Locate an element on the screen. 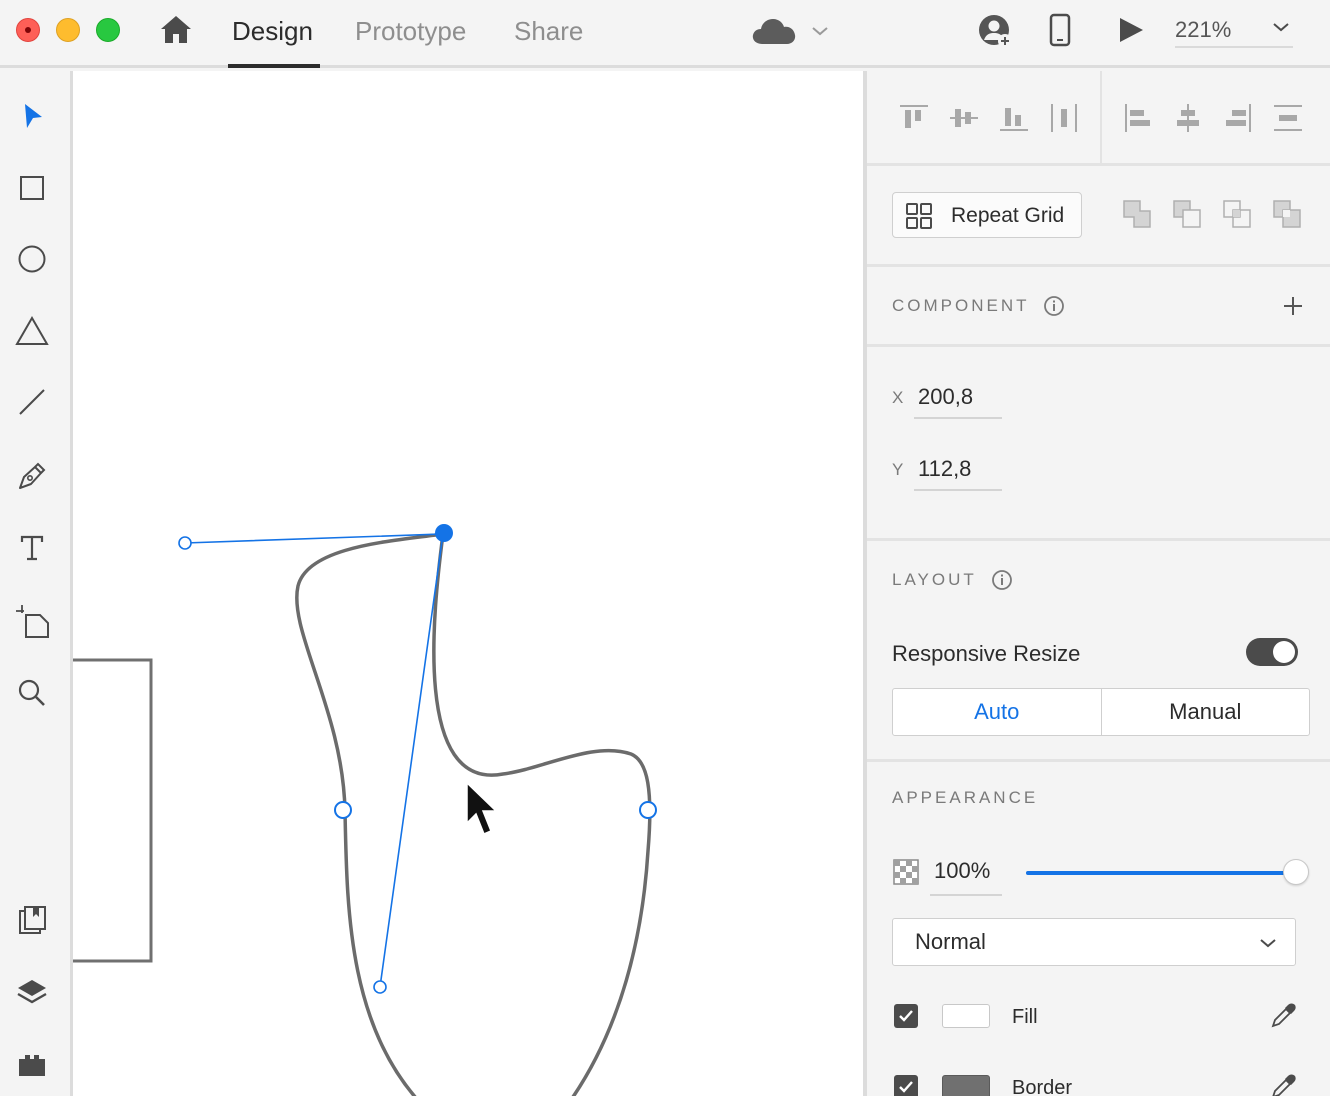 The height and width of the screenshot is (1096, 1330). selected-anchor-point is located at coordinates (444, 533).